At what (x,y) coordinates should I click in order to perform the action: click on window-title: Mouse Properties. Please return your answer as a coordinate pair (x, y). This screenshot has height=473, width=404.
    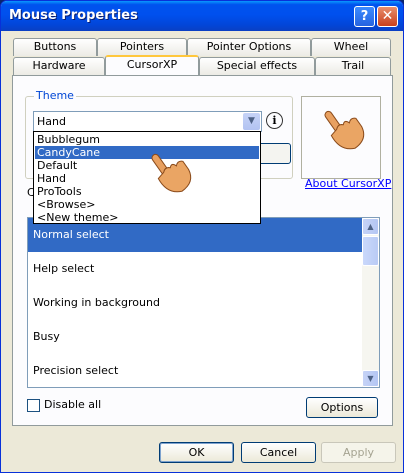
    Looking at the image, I should click on (73, 15).